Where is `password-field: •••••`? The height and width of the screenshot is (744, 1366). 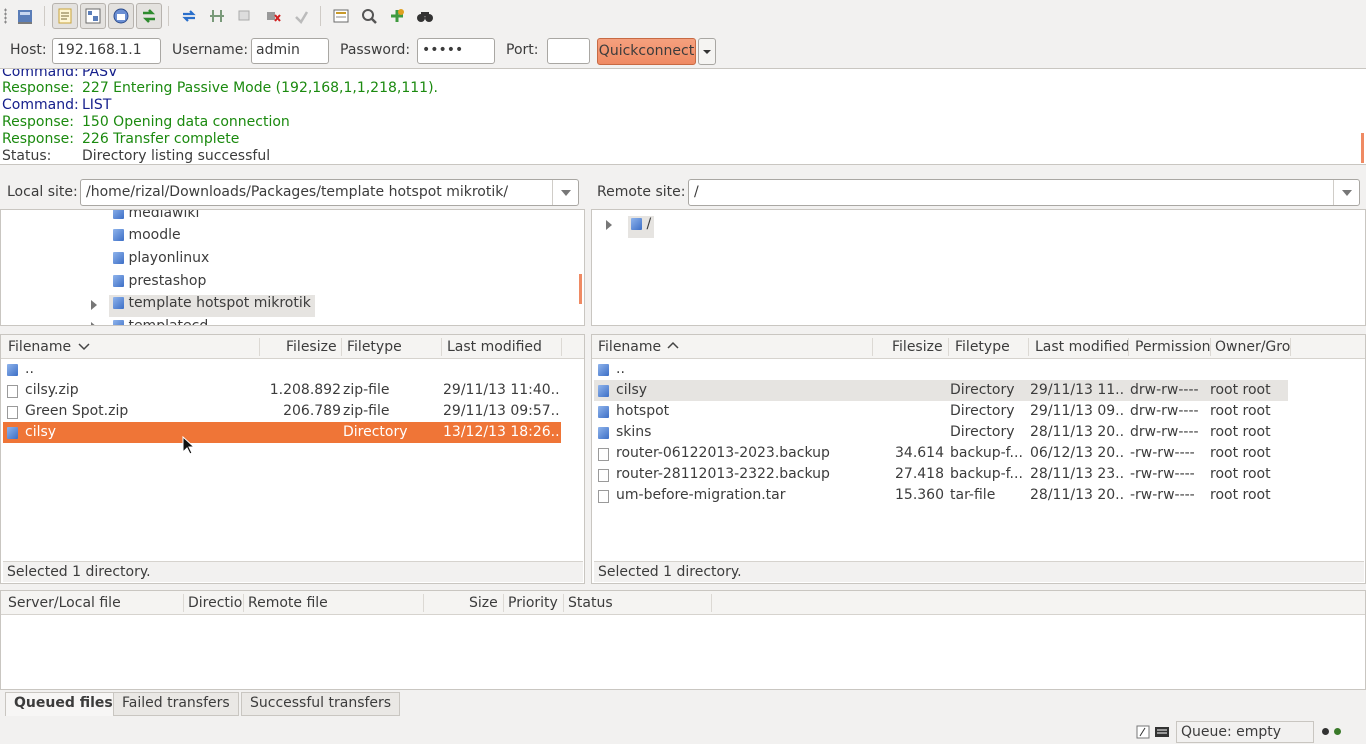
password-field: ••••• is located at coordinates (456, 51).